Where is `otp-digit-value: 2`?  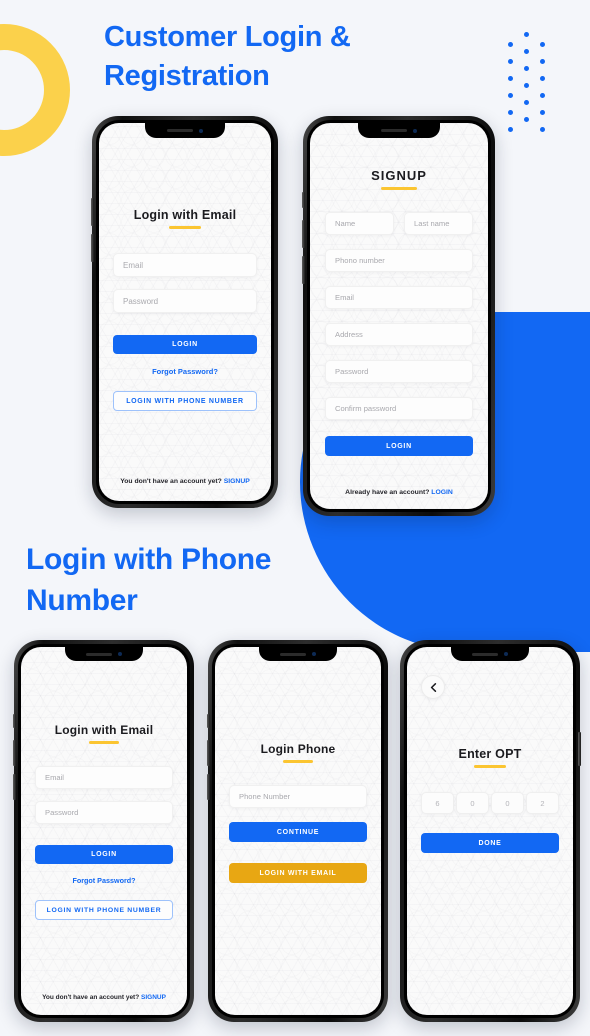 otp-digit-value: 2 is located at coordinates (542, 803).